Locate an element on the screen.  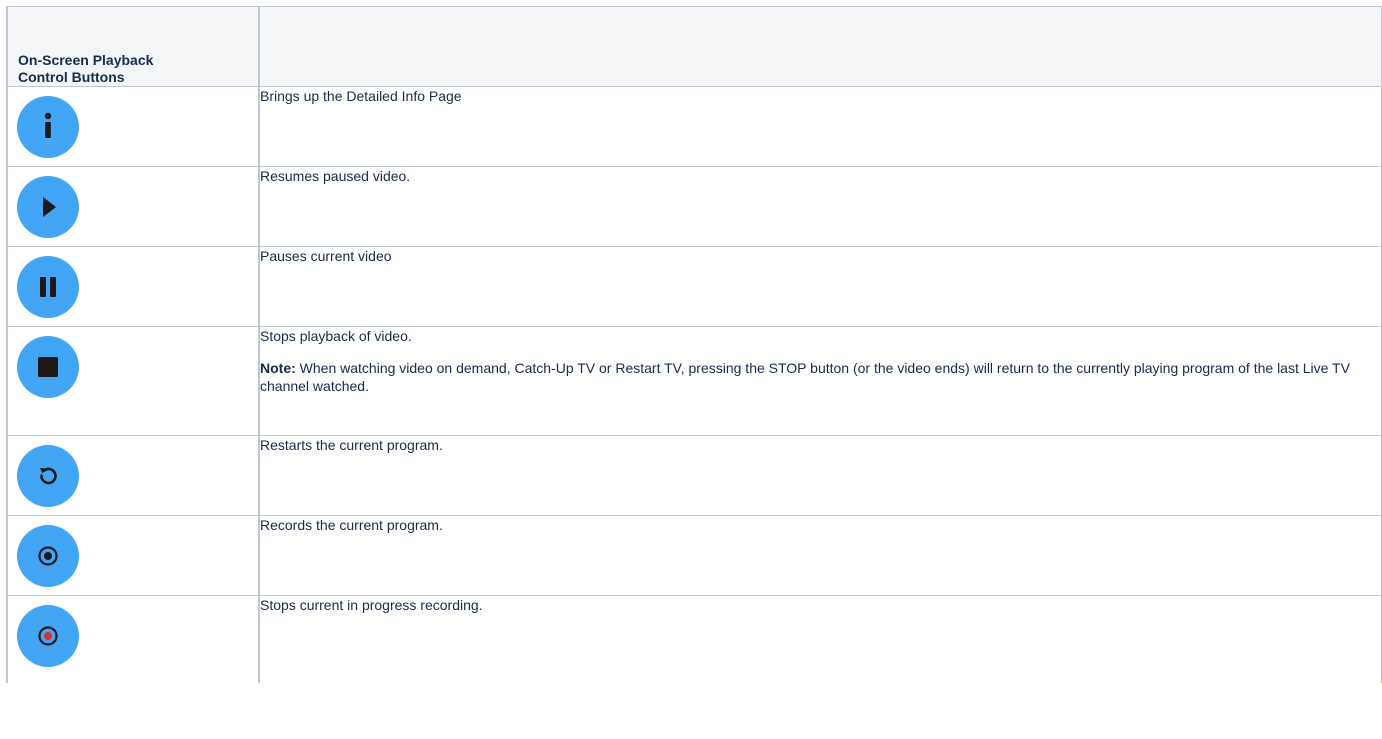
stop-recording-icon is located at coordinates (48, 636).